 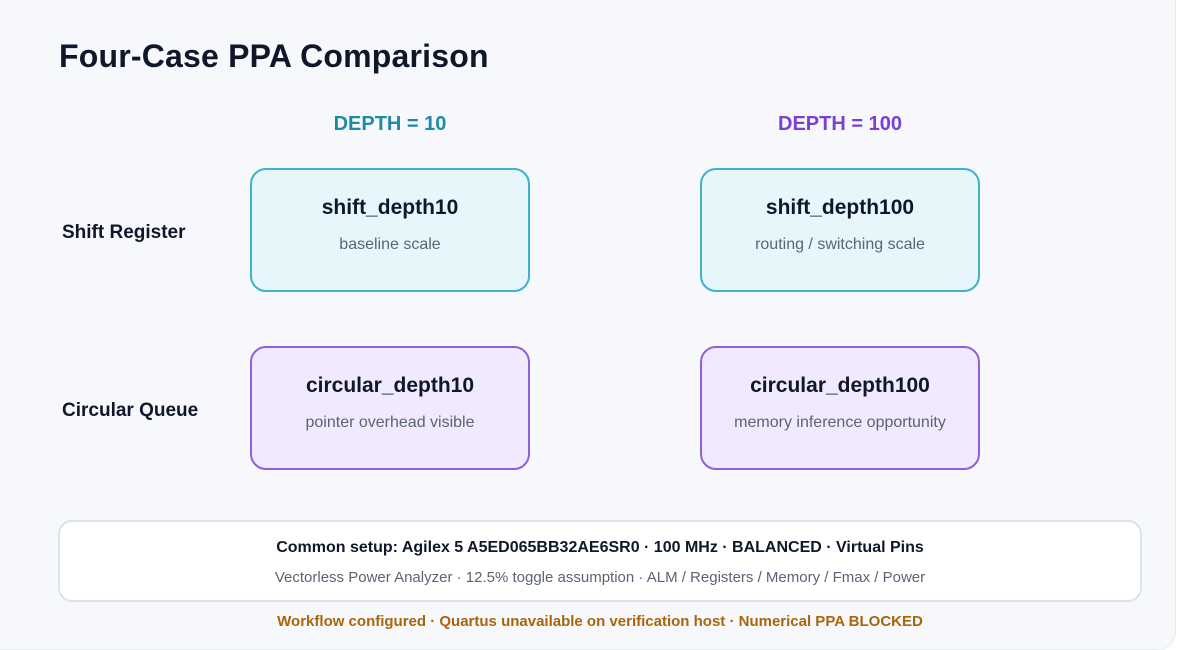 What do you see at coordinates (840, 385) in the screenshot?
I see `card-title: circular_depth100` at bounding box center [840, 385].